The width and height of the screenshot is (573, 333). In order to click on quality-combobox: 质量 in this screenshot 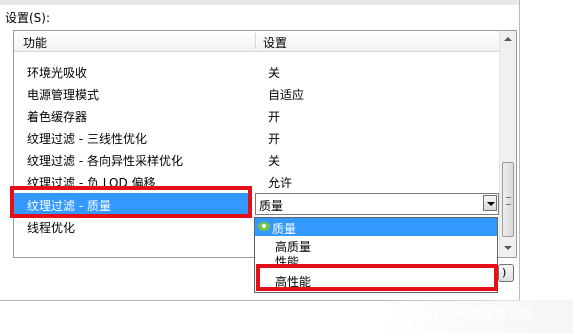, I will do `click(377, 204)`.